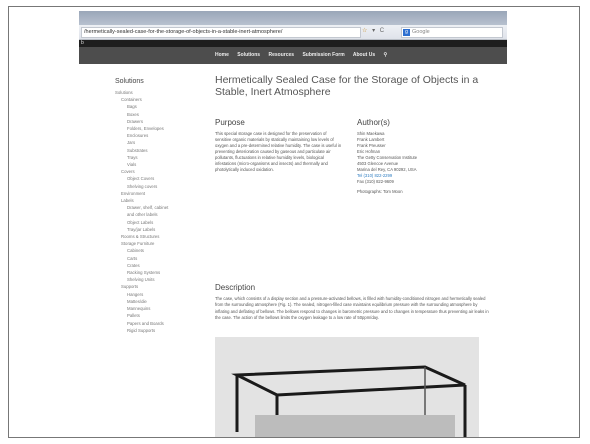 This screenshot has width=590, height=444. I want to click on browser-titlebar, so click(293, 18).